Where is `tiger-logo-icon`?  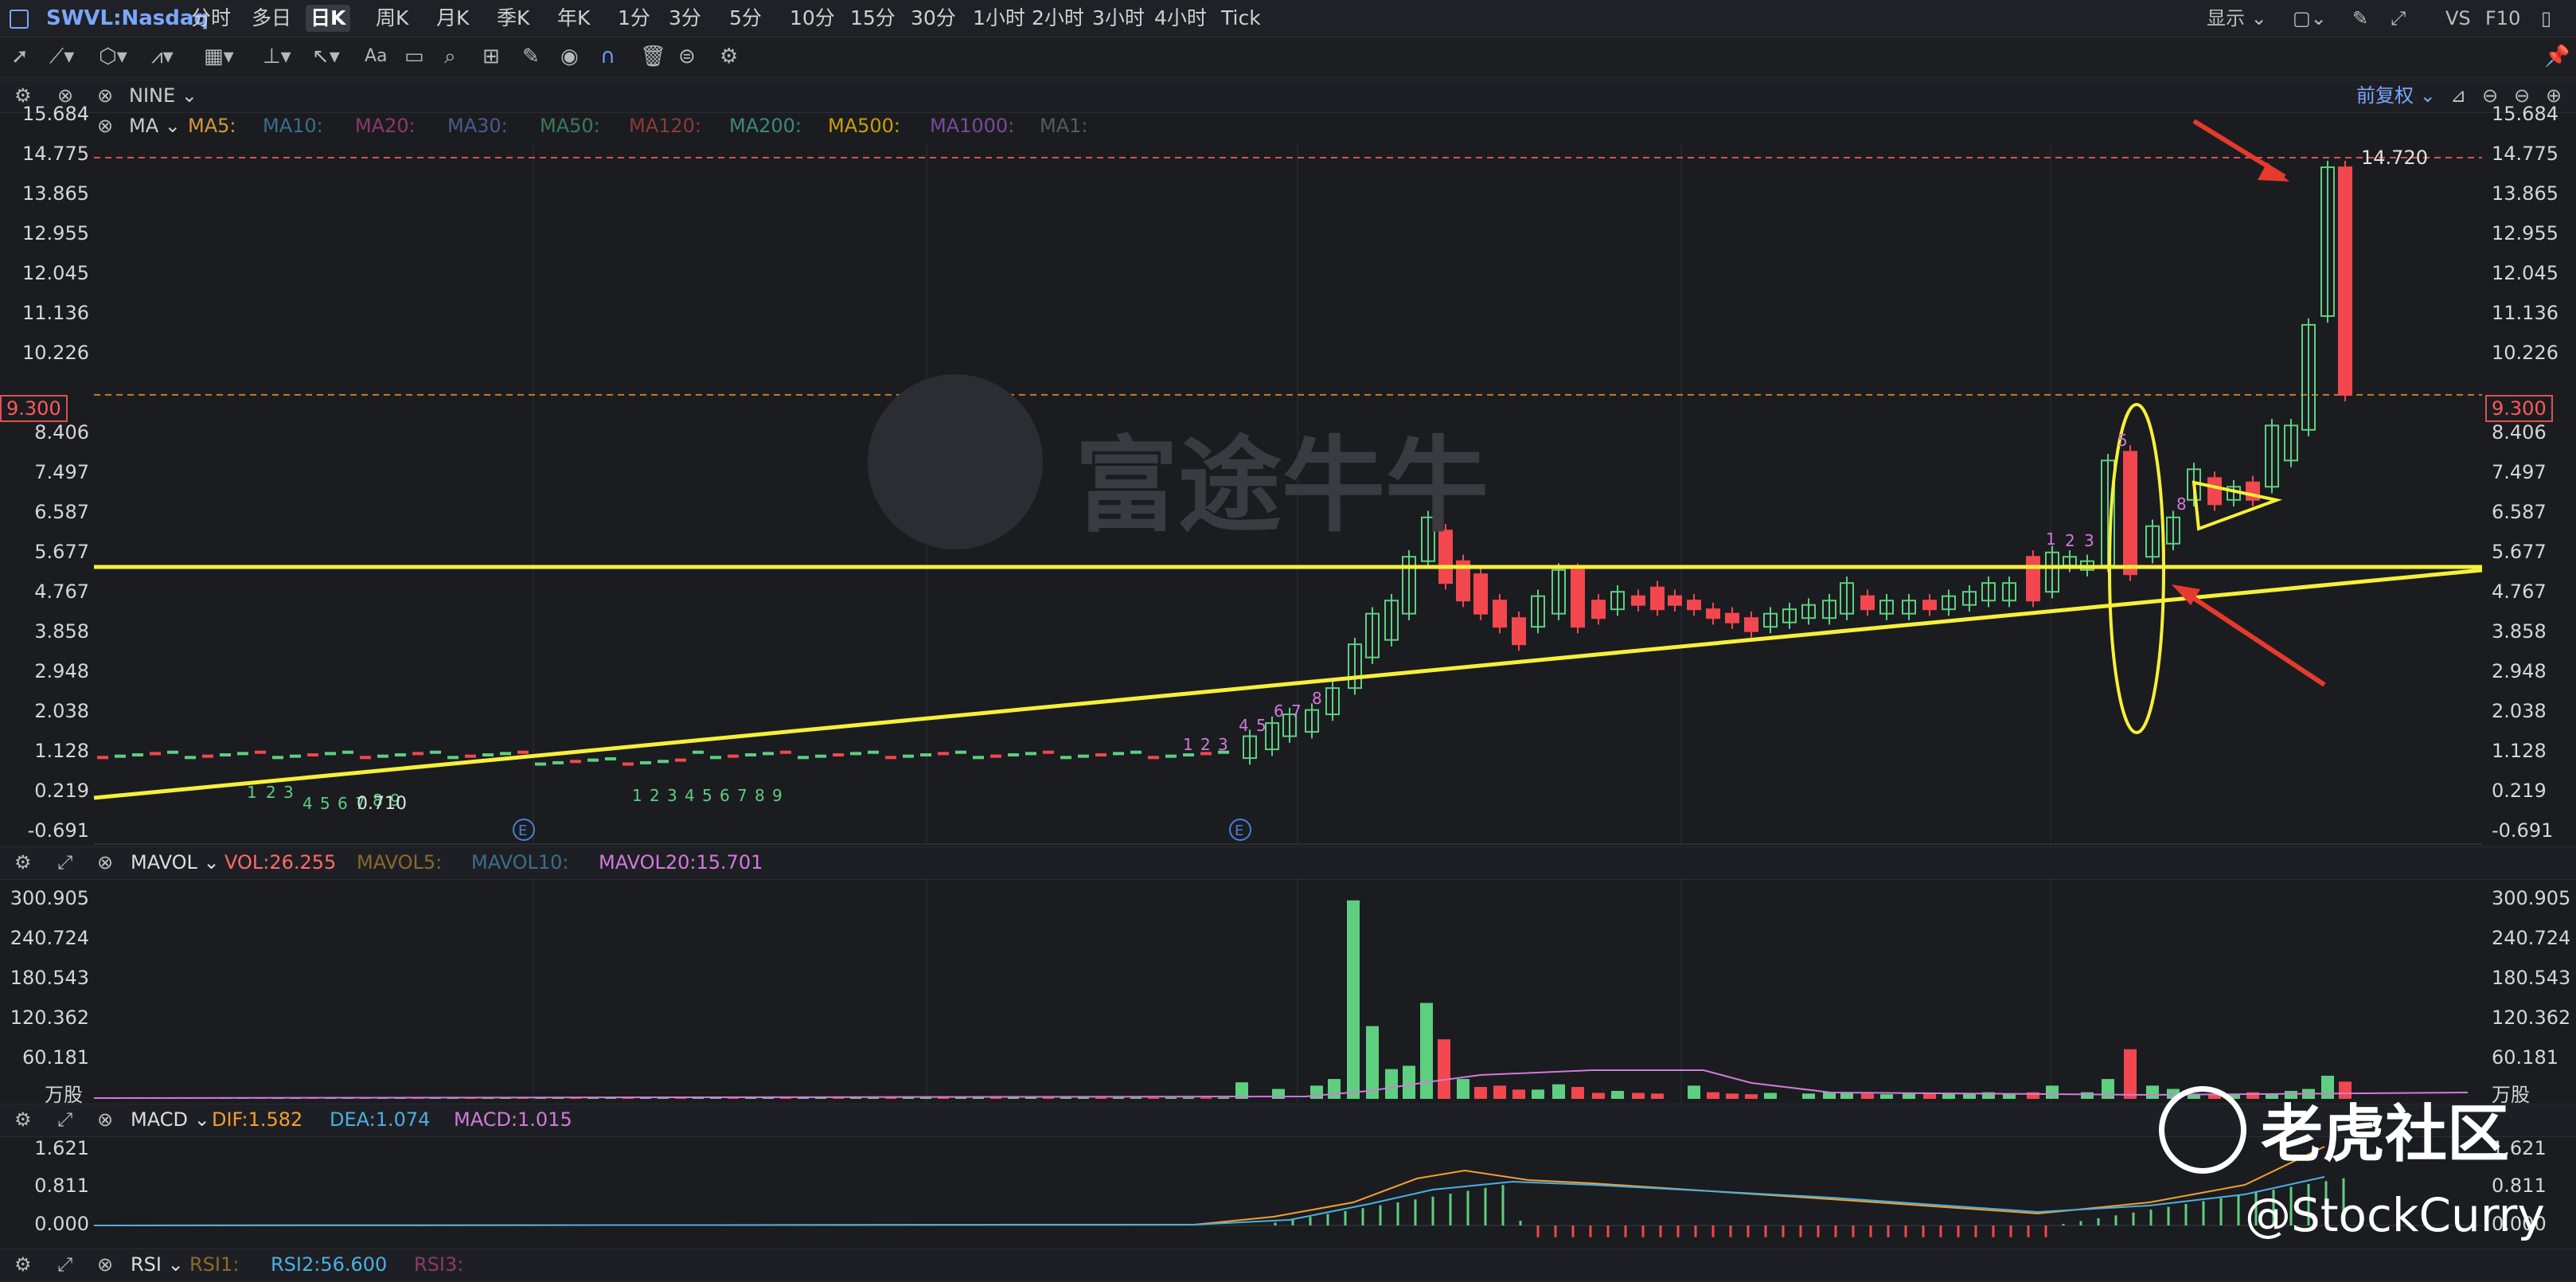
tiger-logo-icon is located at coordinates (2202, 1130).